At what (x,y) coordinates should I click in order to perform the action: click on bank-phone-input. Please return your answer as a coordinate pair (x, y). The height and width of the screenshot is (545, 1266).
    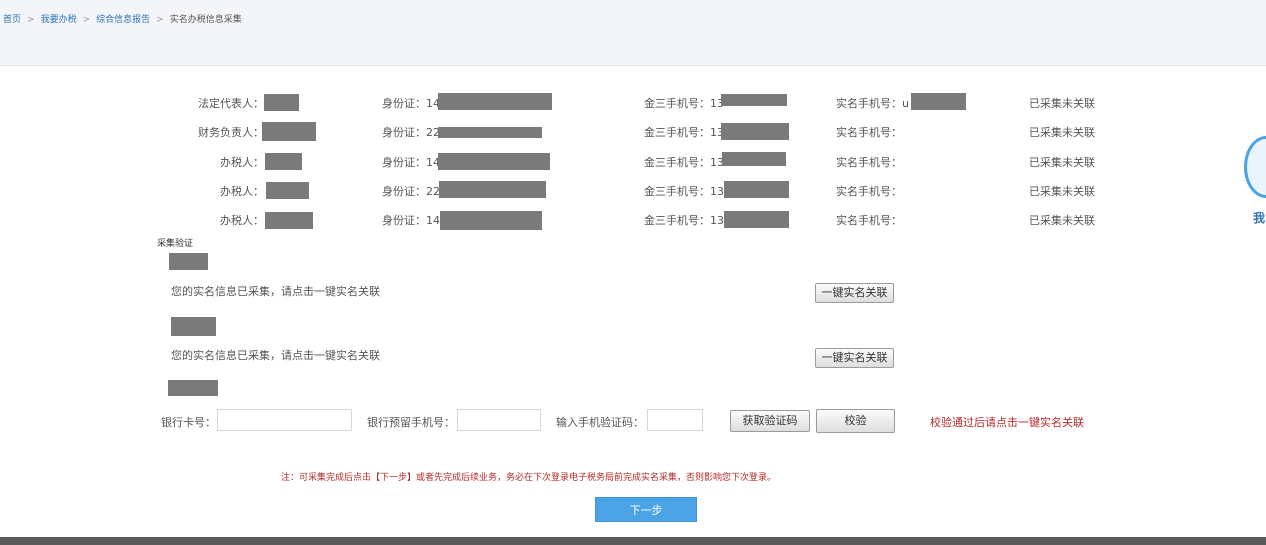
    Looking at the image, I should click on (499, 420).